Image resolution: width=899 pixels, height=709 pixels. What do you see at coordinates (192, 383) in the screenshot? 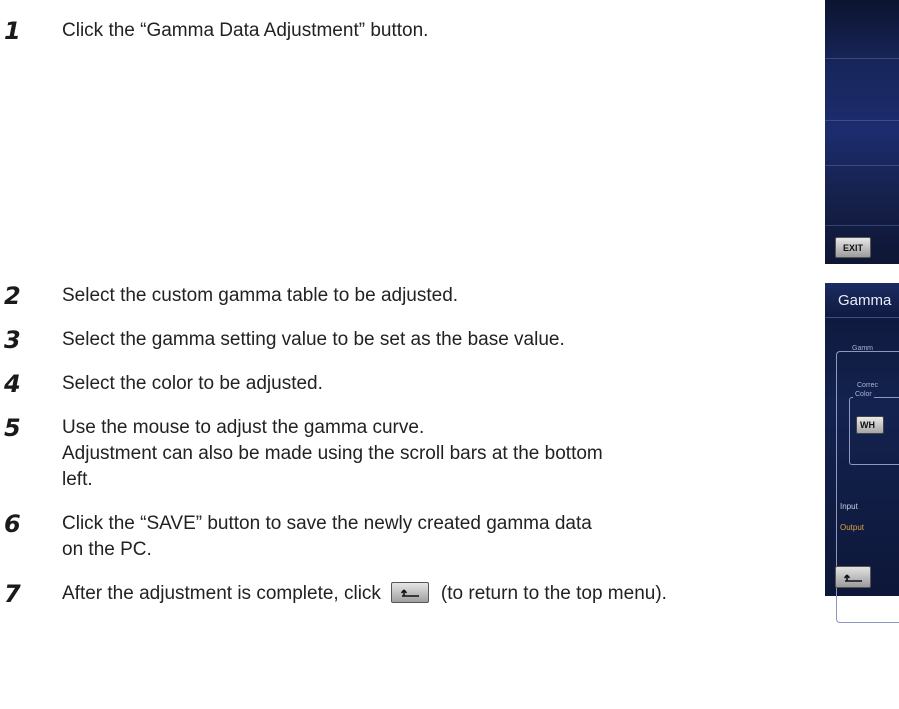
I see `step-text: Select the color to be adjusted.` at bounding box center [192, 383].